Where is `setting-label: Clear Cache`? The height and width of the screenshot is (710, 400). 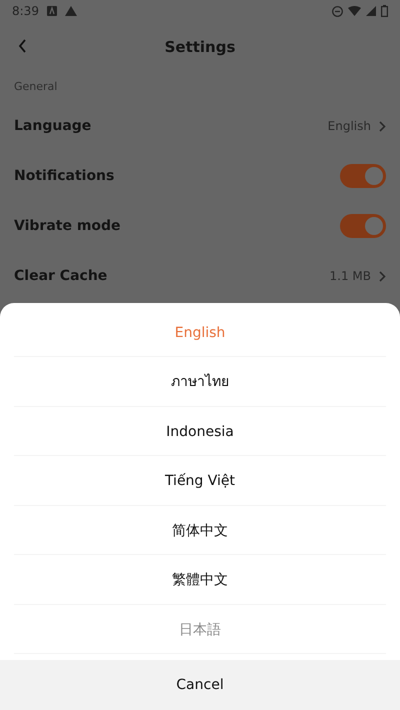
setting-label: Clear Cache is located at coordinates (61, 276).